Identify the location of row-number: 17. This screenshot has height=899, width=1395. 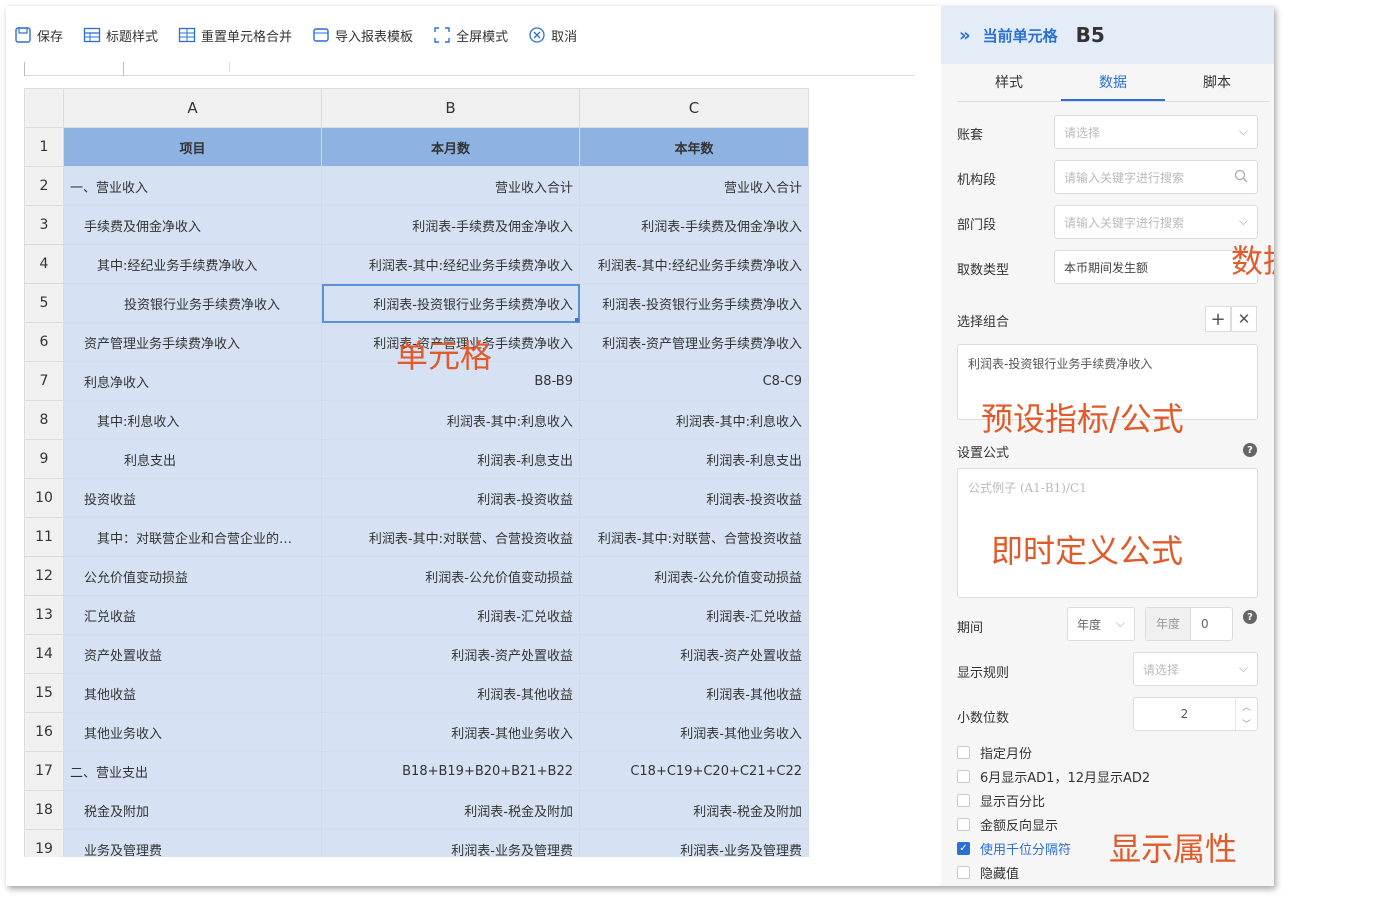
(44, 771).